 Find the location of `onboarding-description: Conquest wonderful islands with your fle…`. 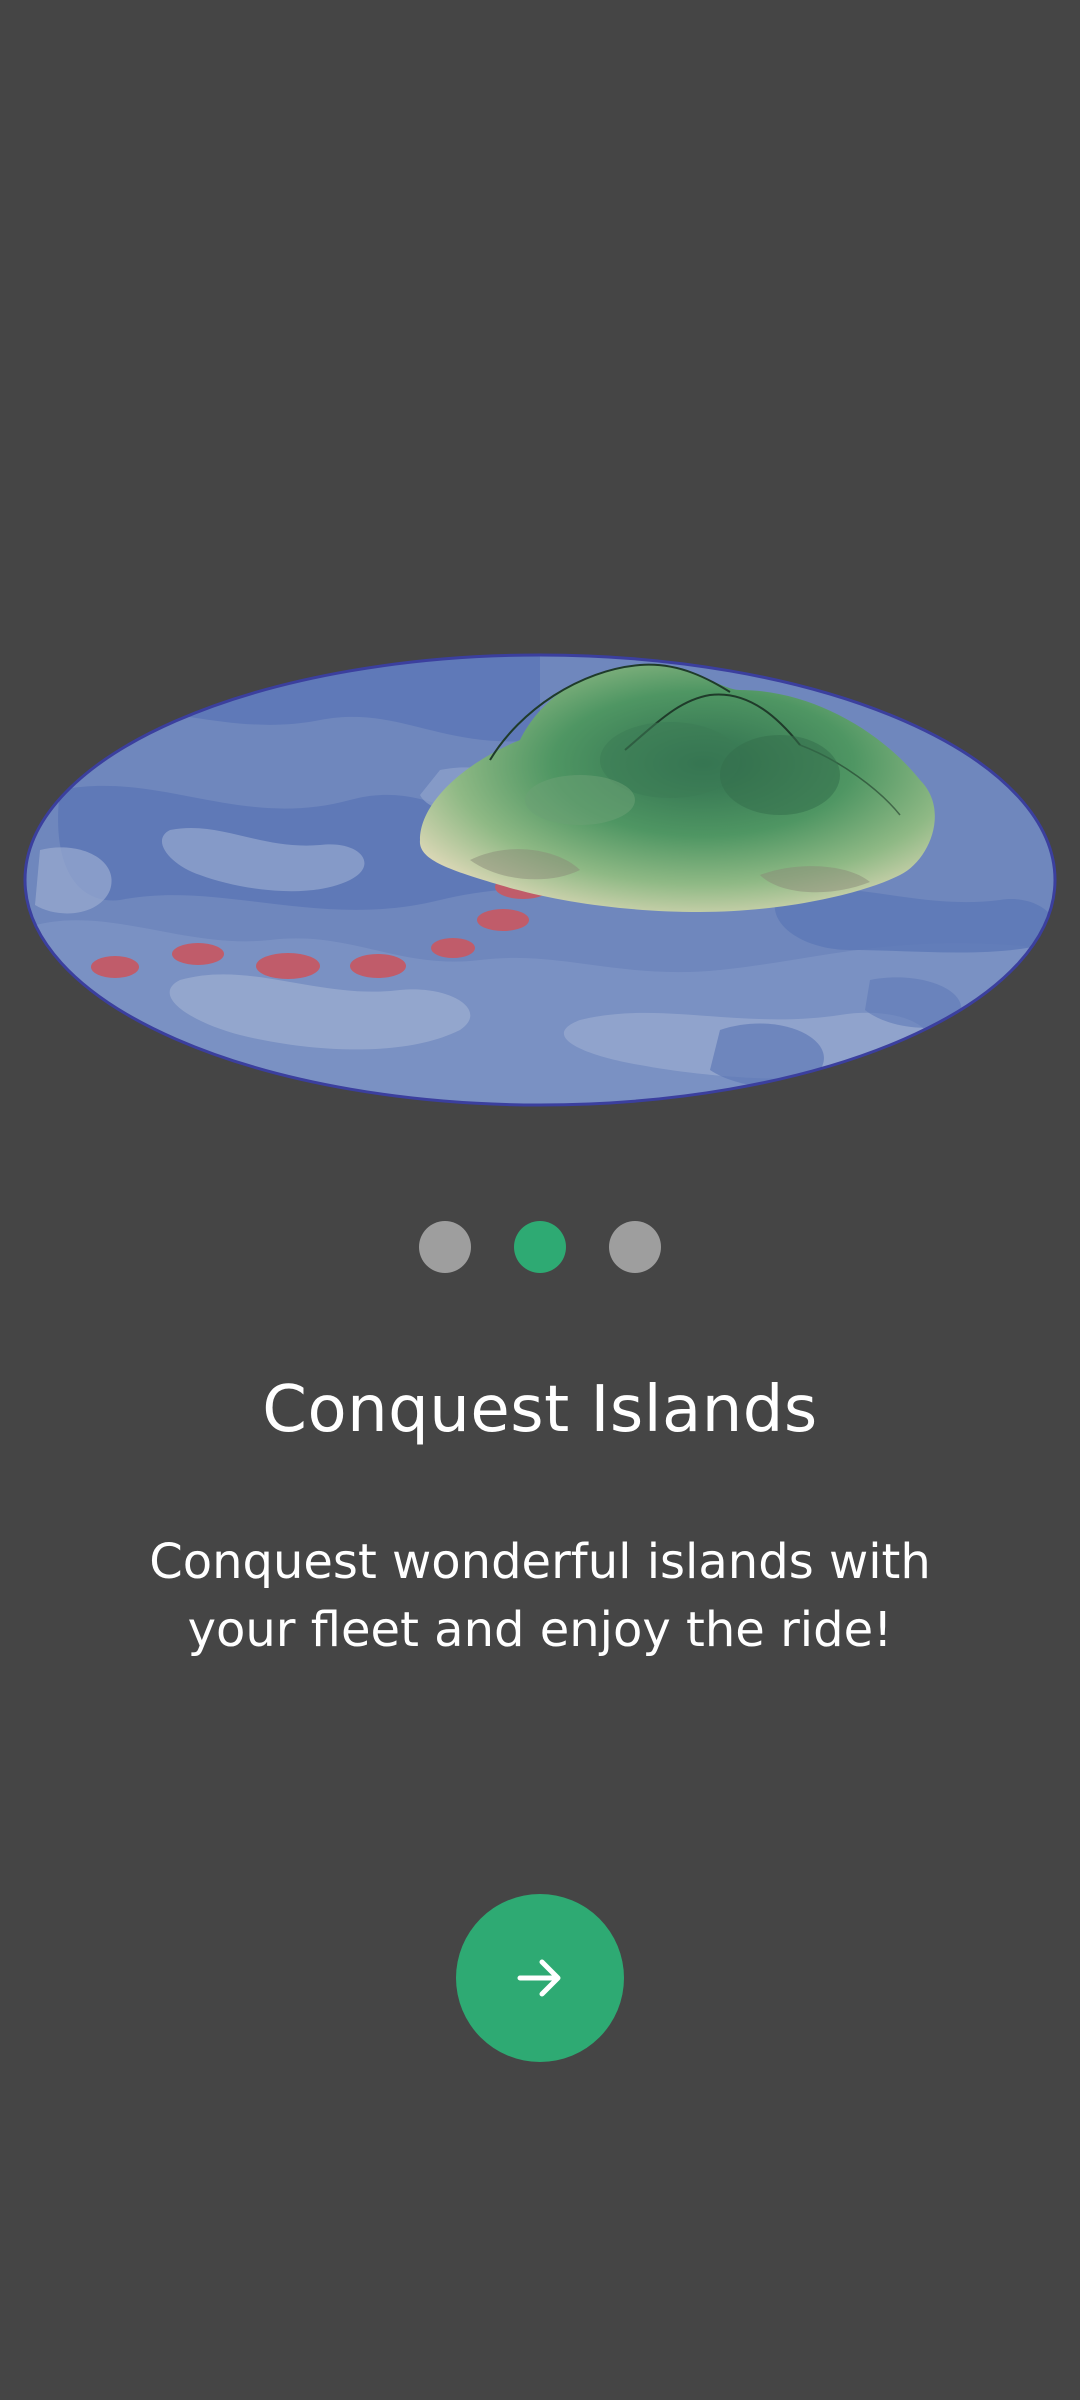

onboarding-description: Conquest wonderful islands with your fle… is located at coordinates (540, 1596).